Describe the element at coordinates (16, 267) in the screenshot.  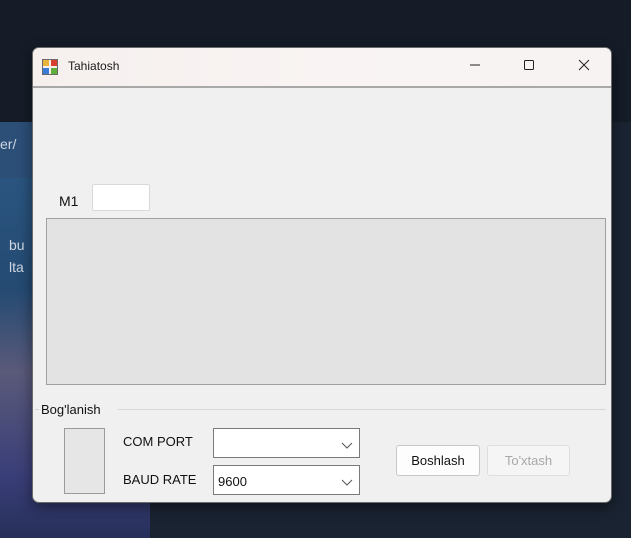
I see `background-text-fragment: lta` at that location.